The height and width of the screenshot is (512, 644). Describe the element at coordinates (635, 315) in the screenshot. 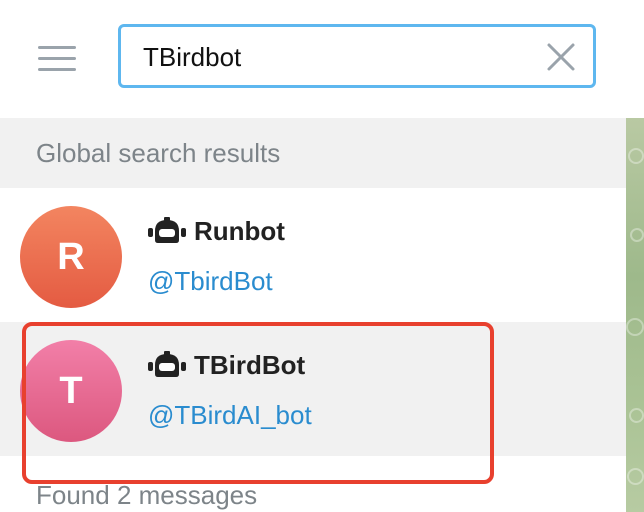

I see `chat-background-strip` at that location.